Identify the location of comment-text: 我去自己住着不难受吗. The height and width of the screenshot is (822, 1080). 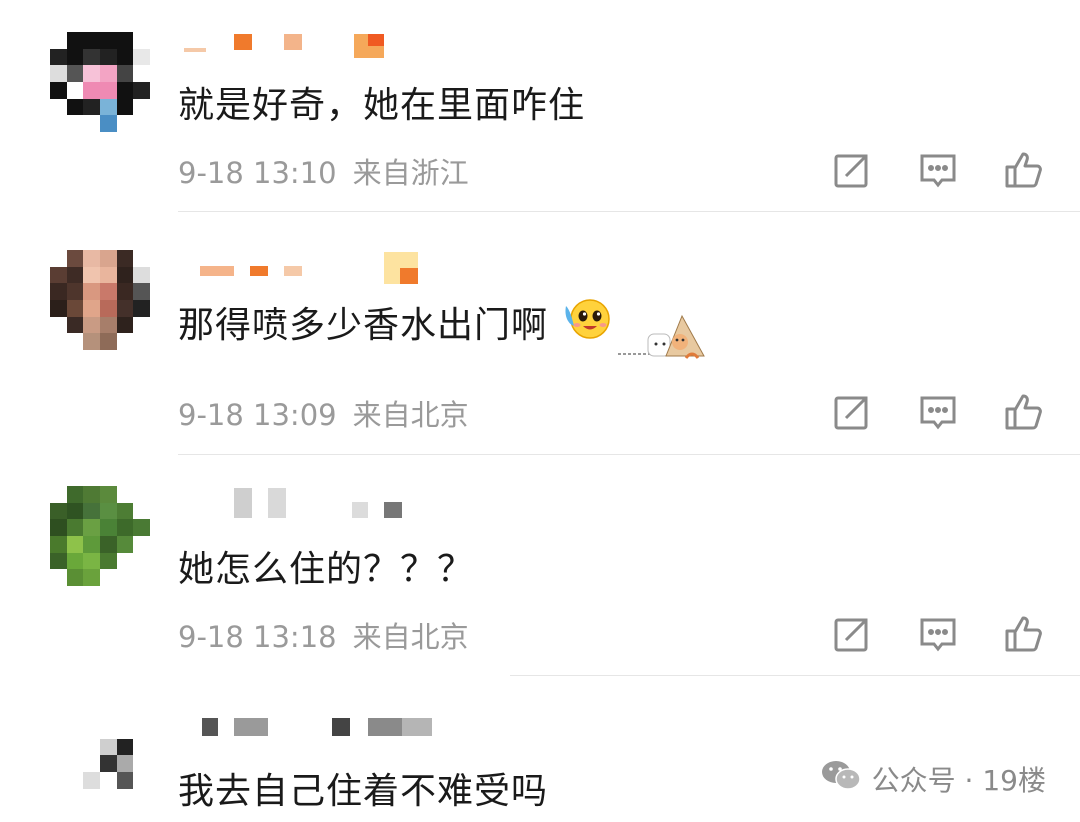
(363, 791).